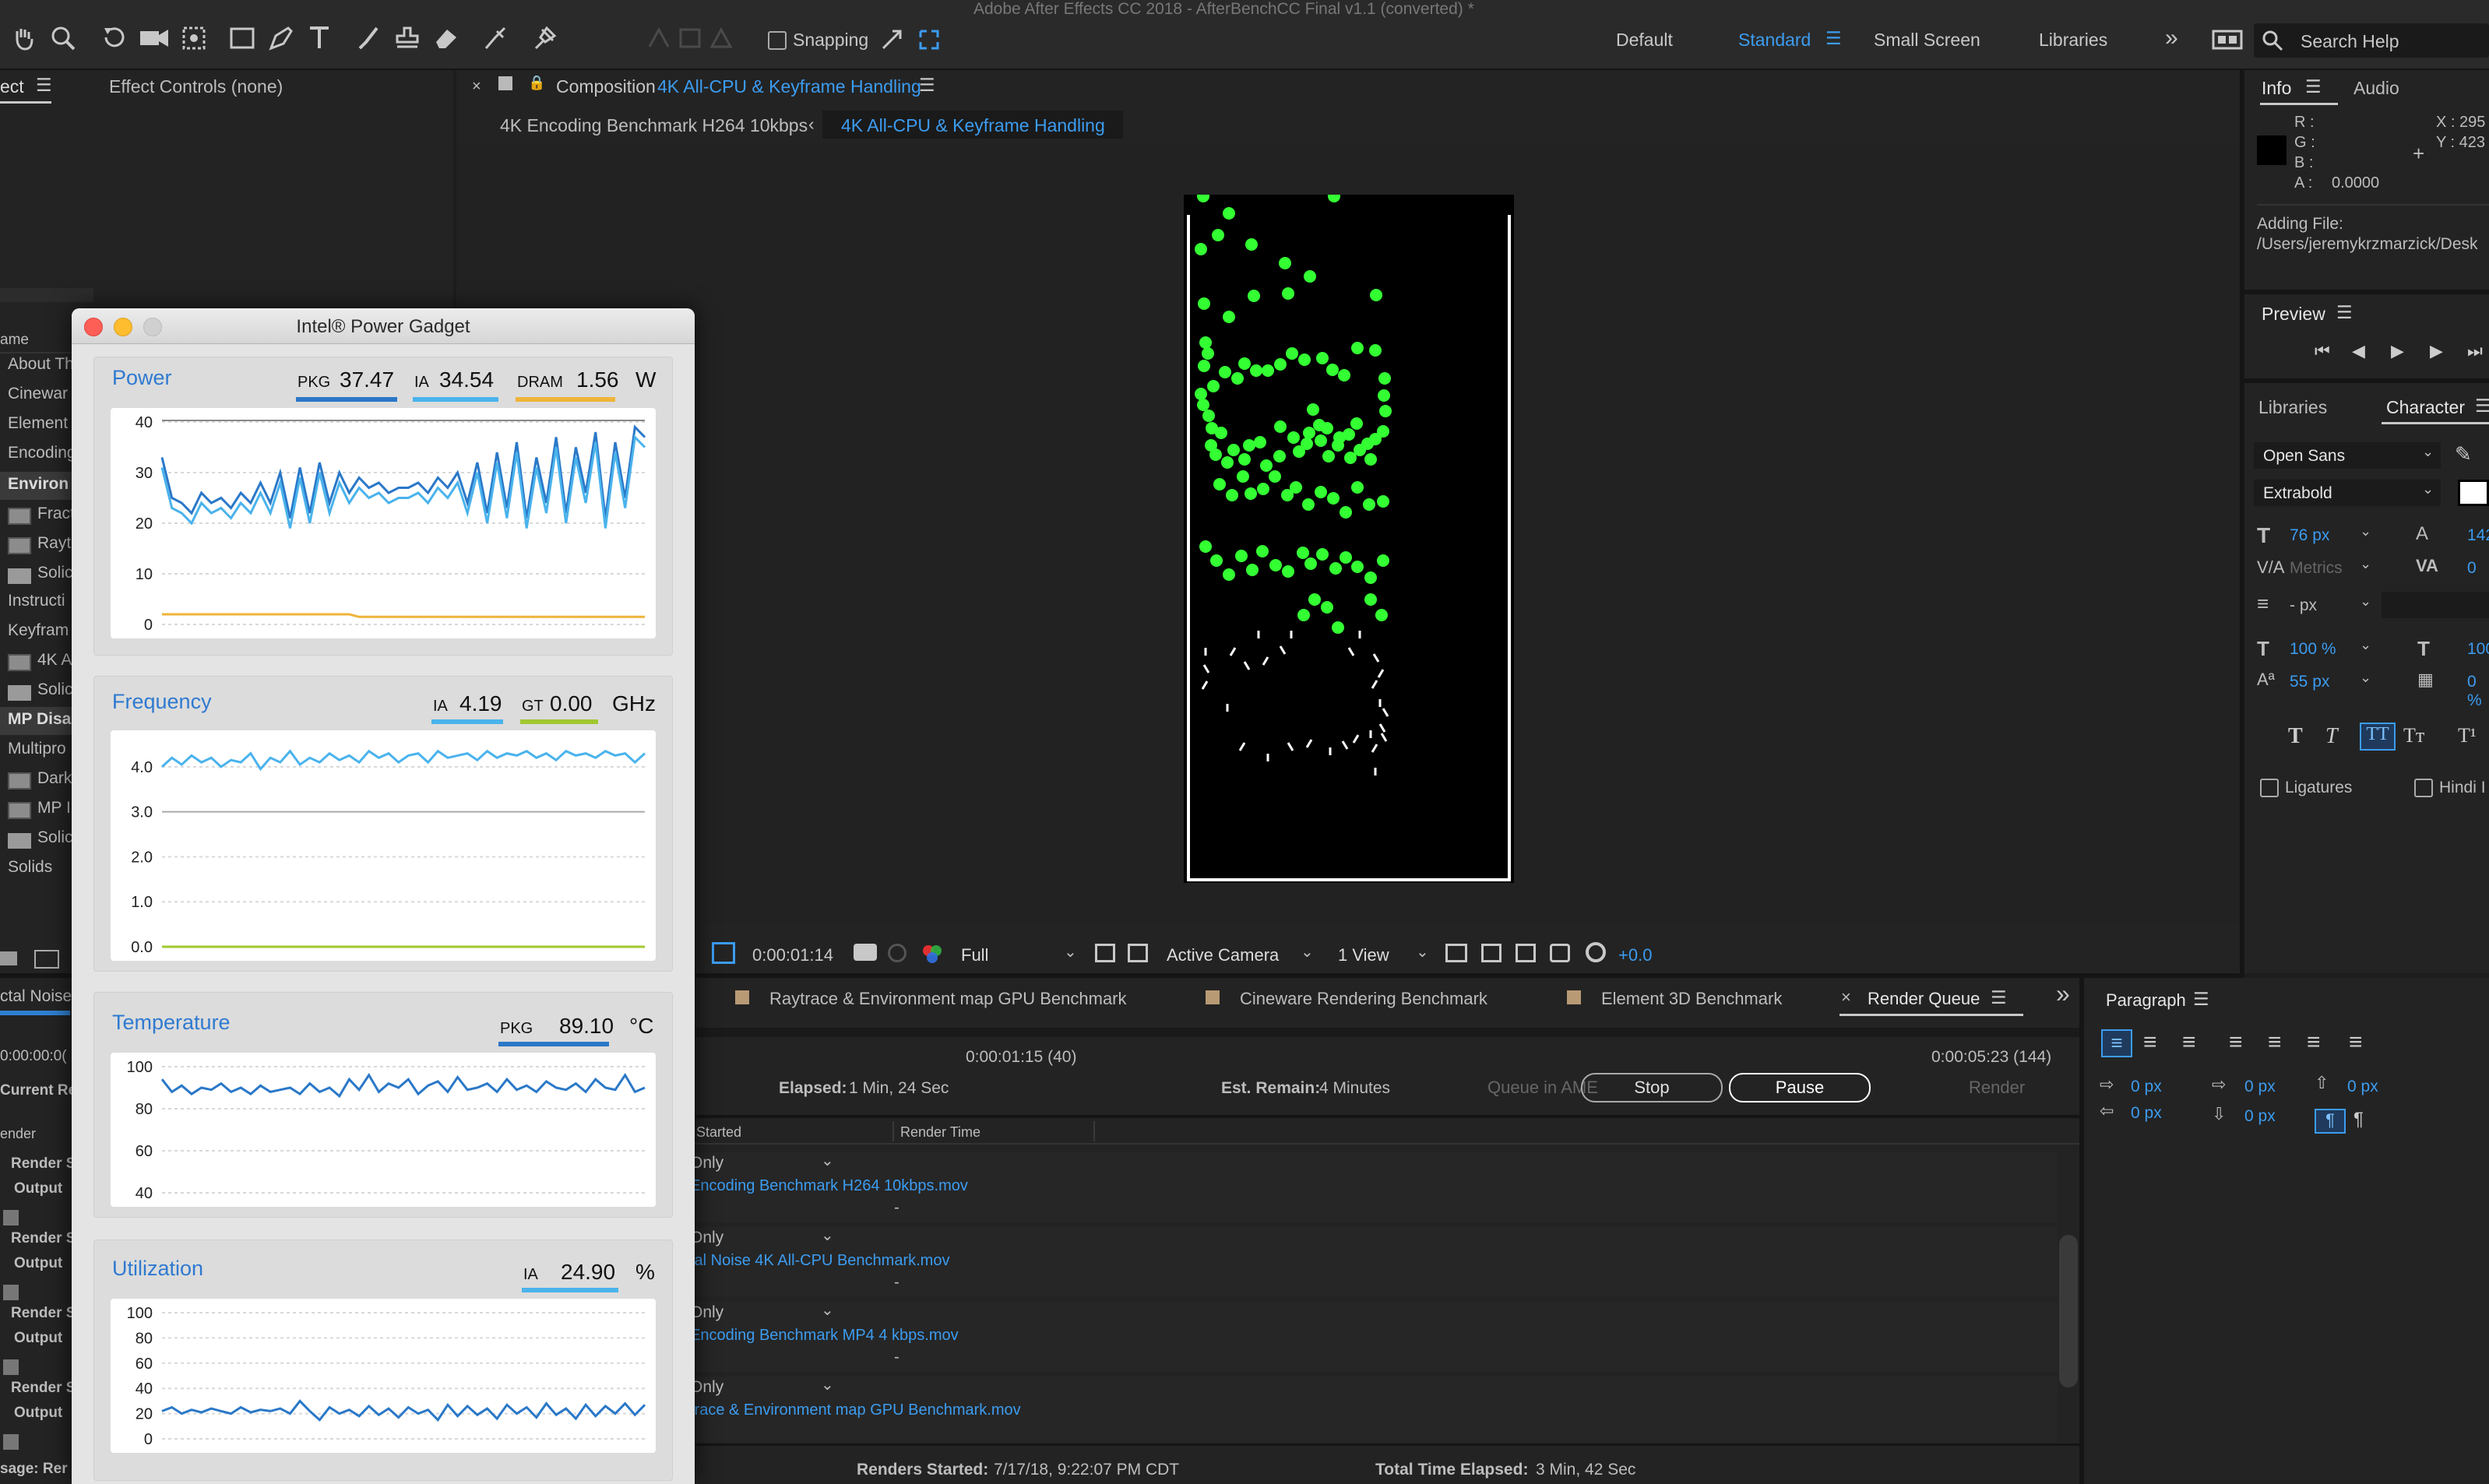 This screenshot has height=1484, width=2489. Describe the element at coordinates (2436, 351) in the screenshot. I see `next-frame-icon: ▶` at that location.